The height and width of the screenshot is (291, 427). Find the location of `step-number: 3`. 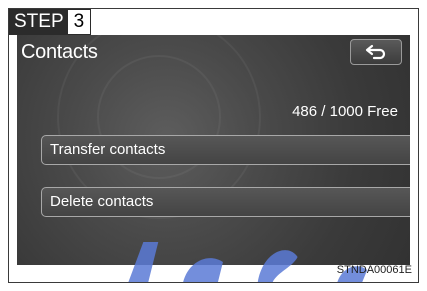

step-number: 3 is located at coordinates (79, 22).